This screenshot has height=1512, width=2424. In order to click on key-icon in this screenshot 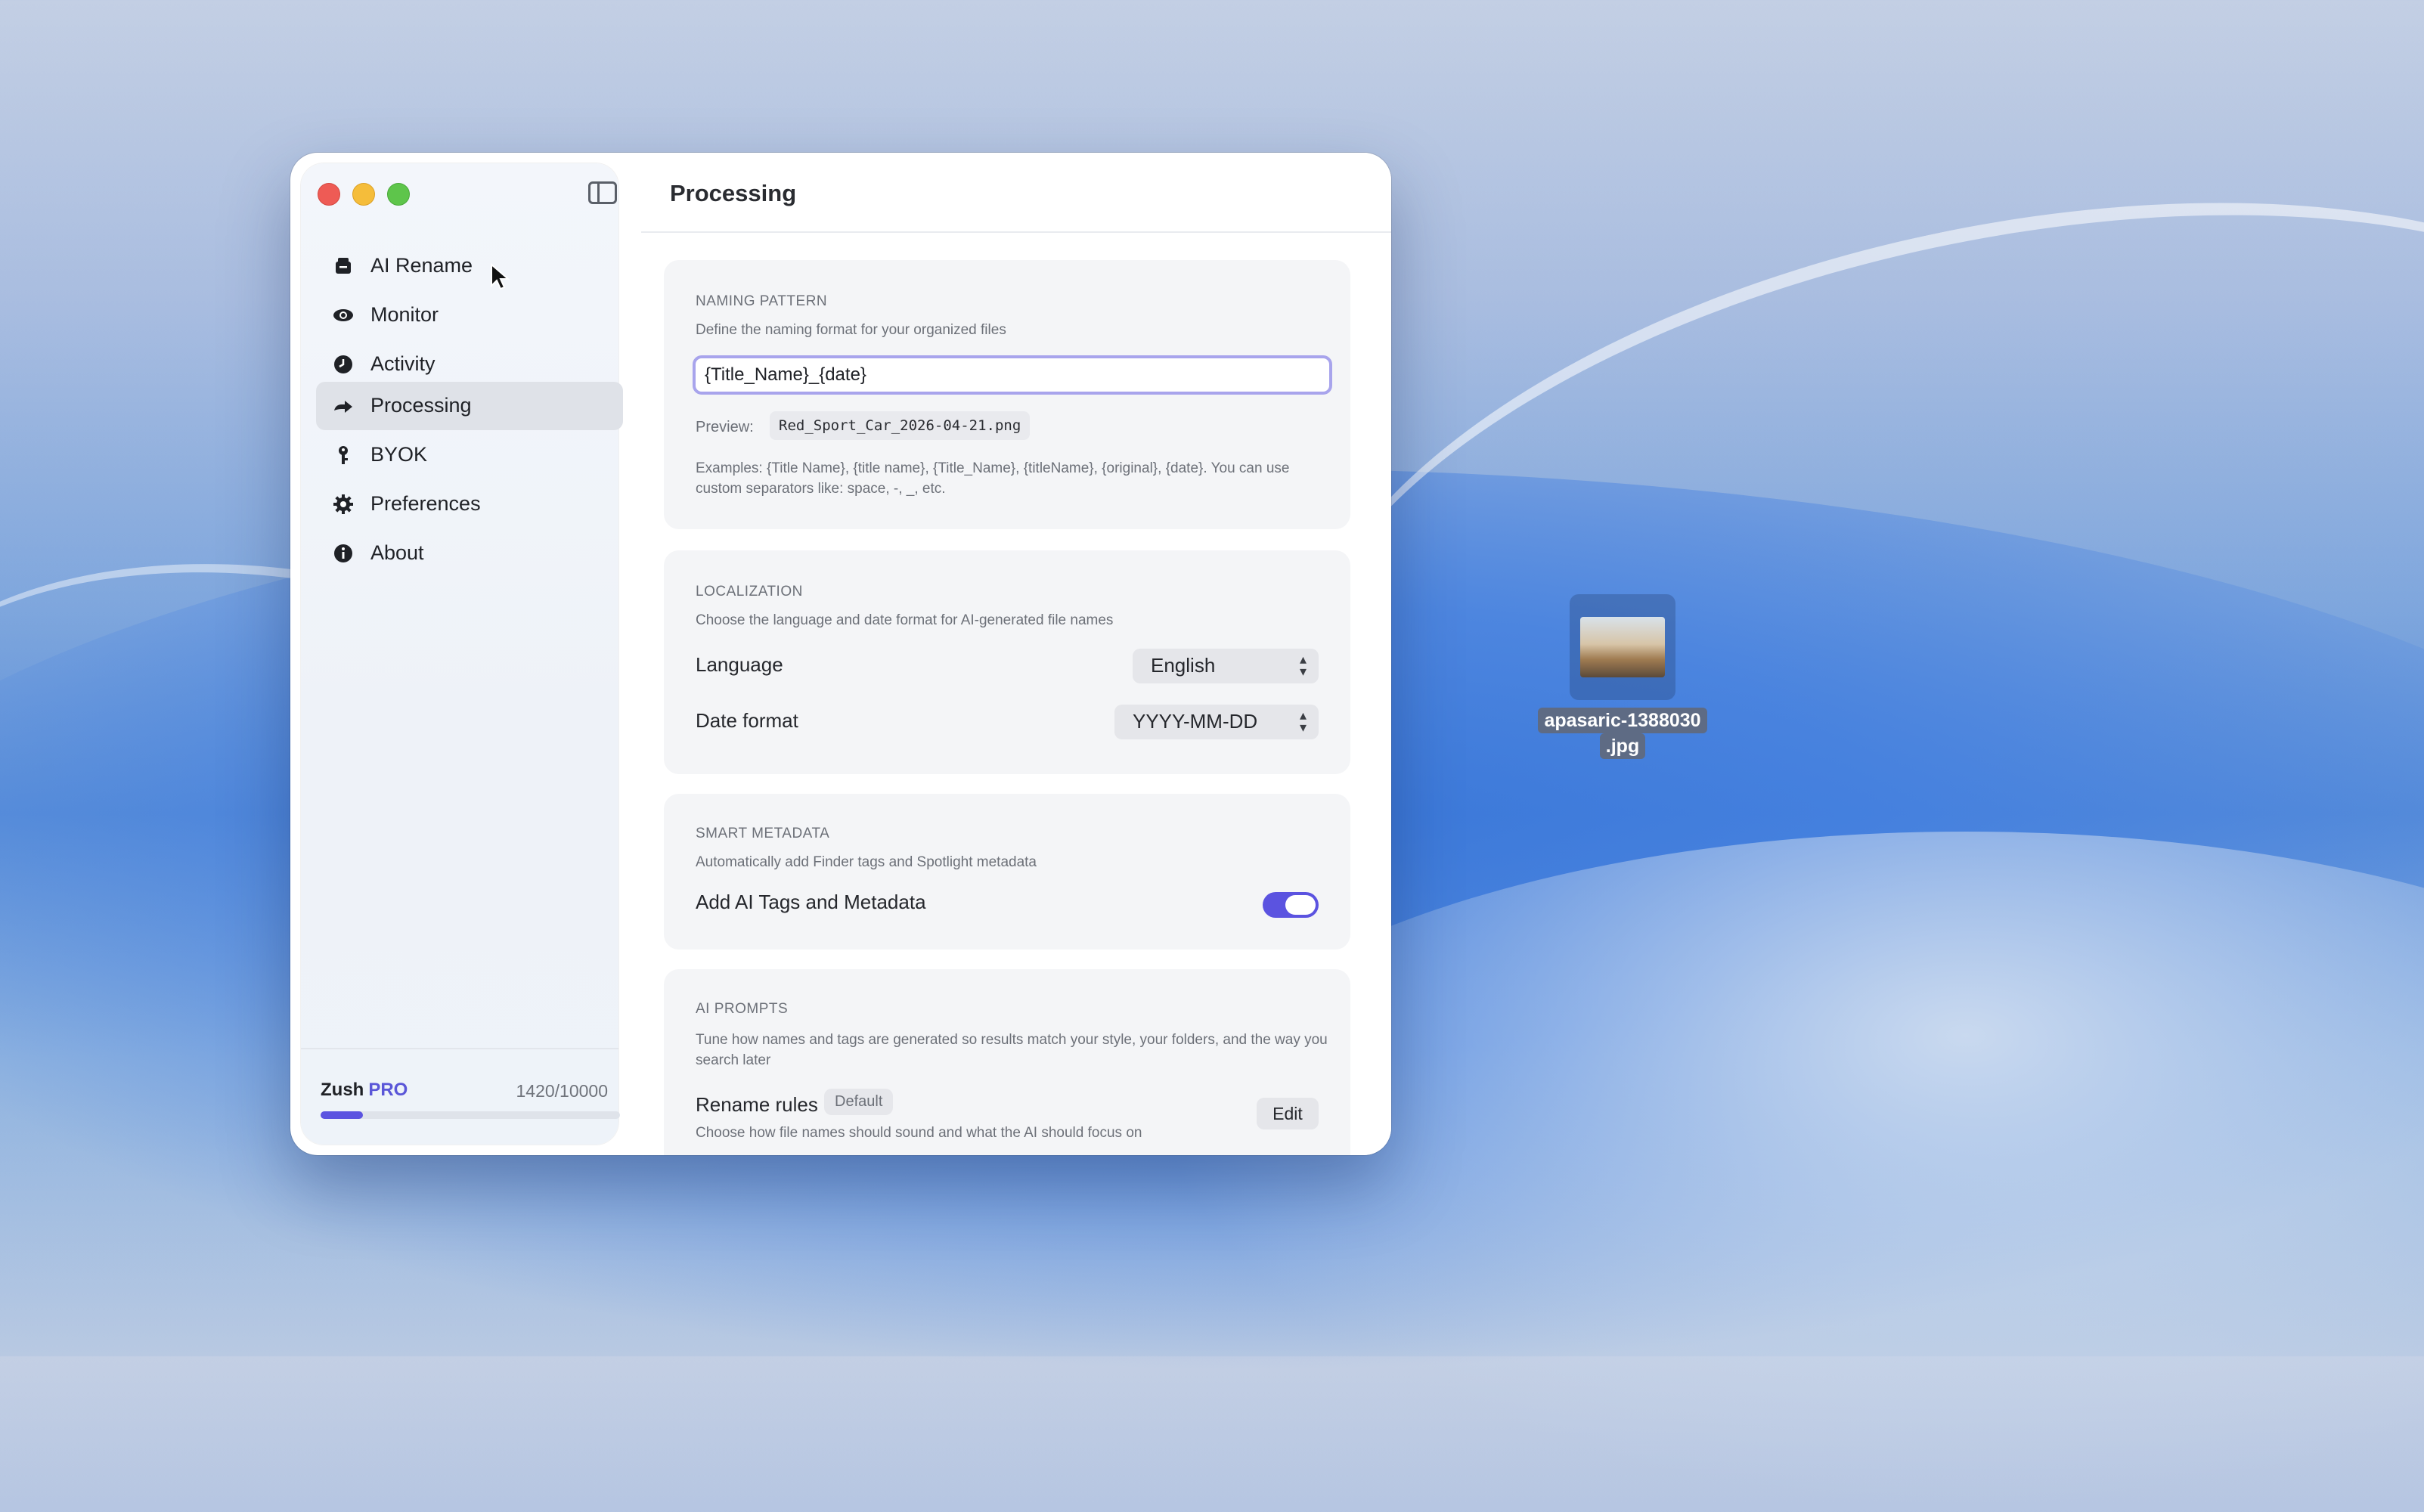, I will do `click(343, 455)`.